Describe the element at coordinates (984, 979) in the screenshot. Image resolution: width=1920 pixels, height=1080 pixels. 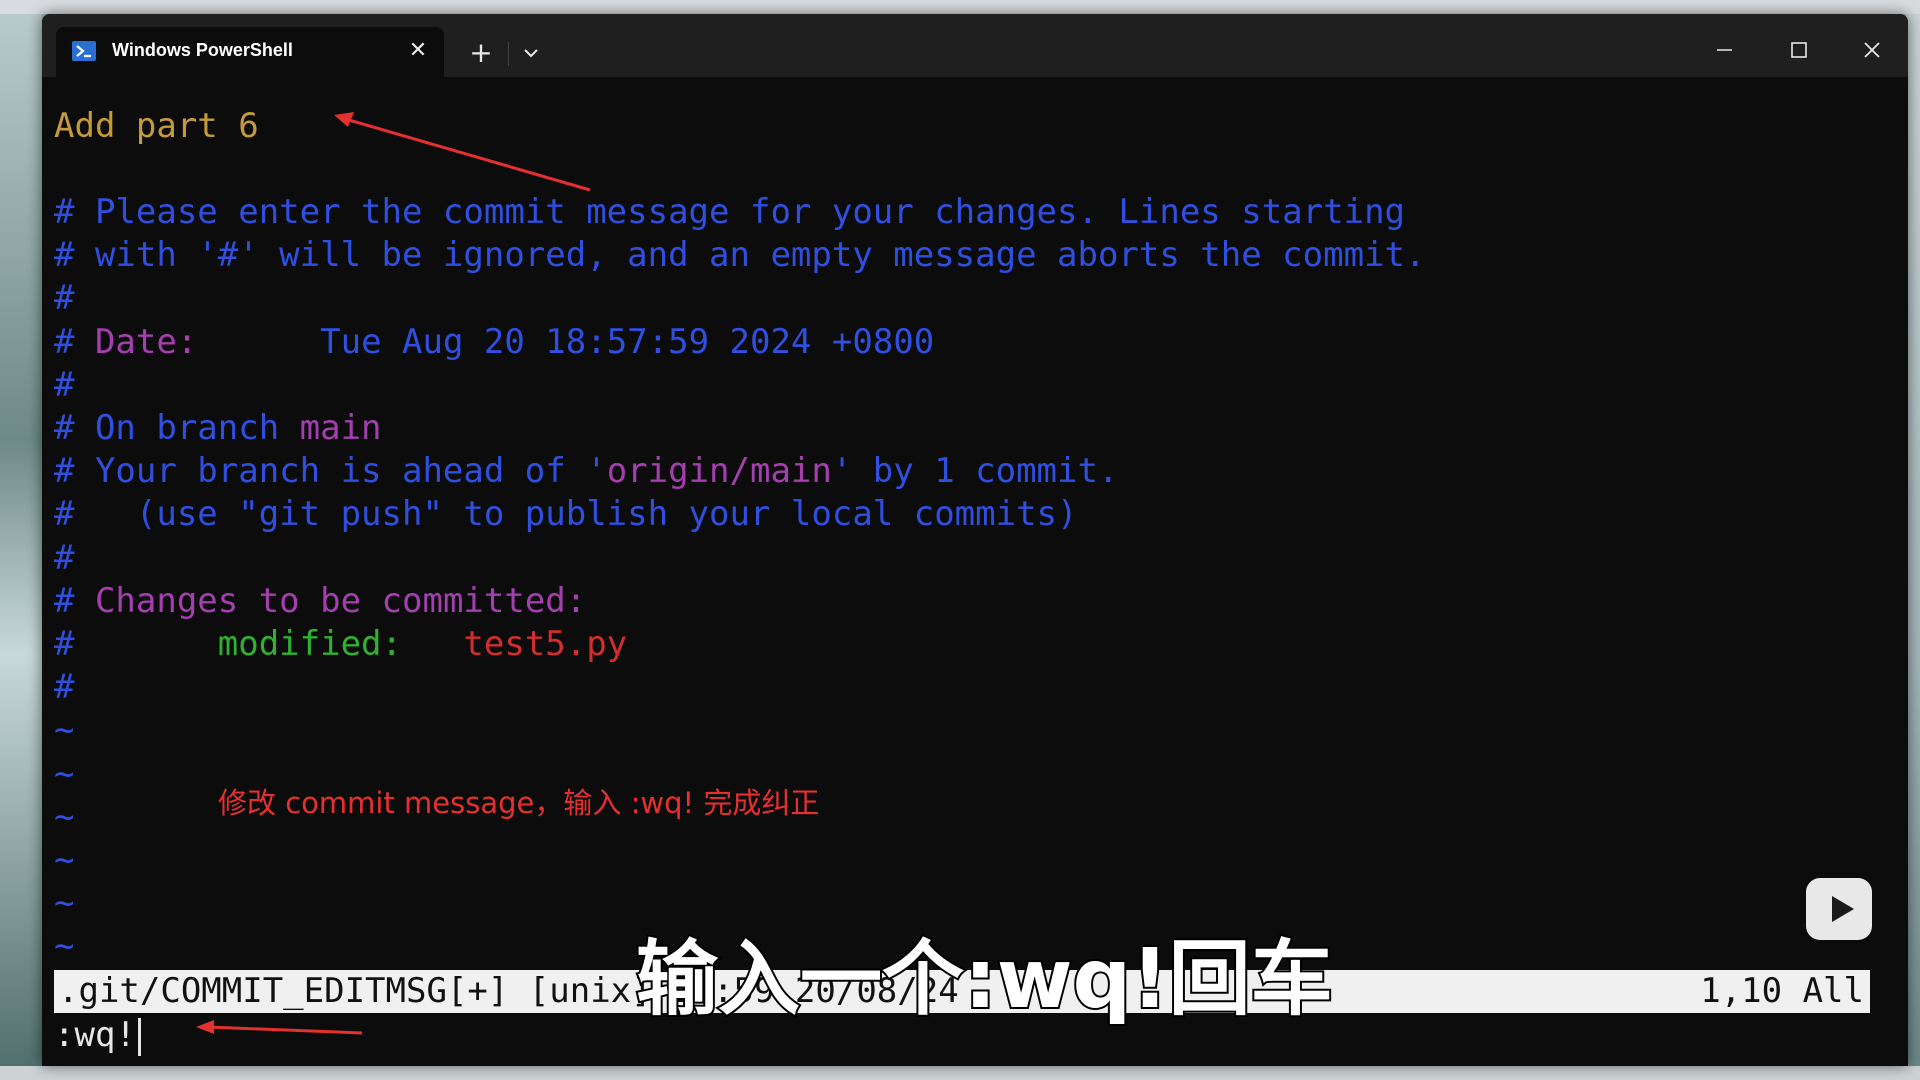
I see `video-subtitle: 输入一个:wq!回车` at that location.